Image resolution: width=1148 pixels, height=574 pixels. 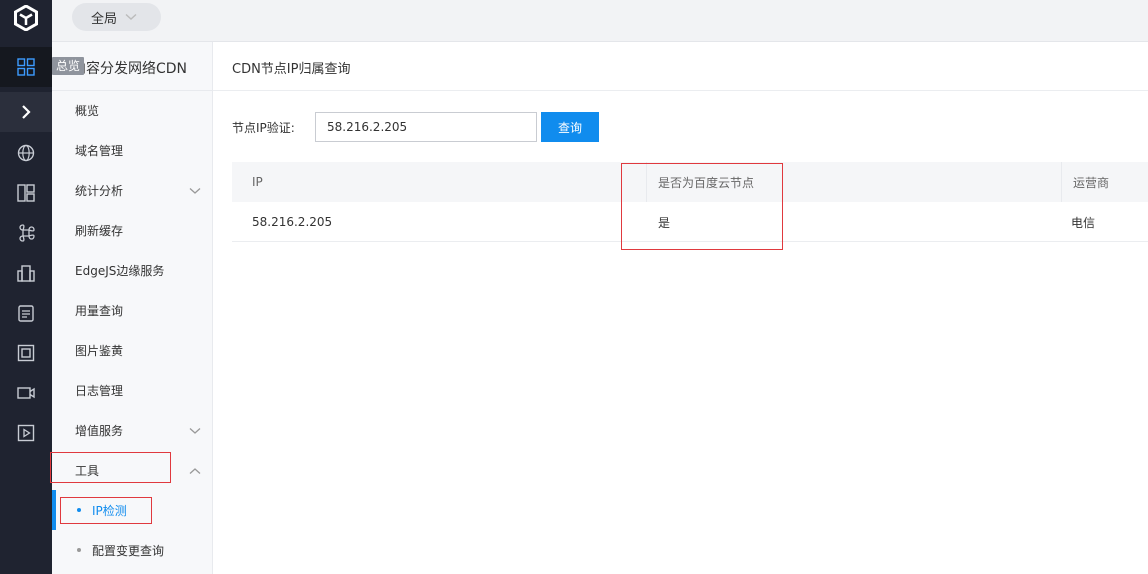 What do you see at coordinates (570, 127) in the screenshot?
I see `query-button: 查询` at bounding box center [570, 127].